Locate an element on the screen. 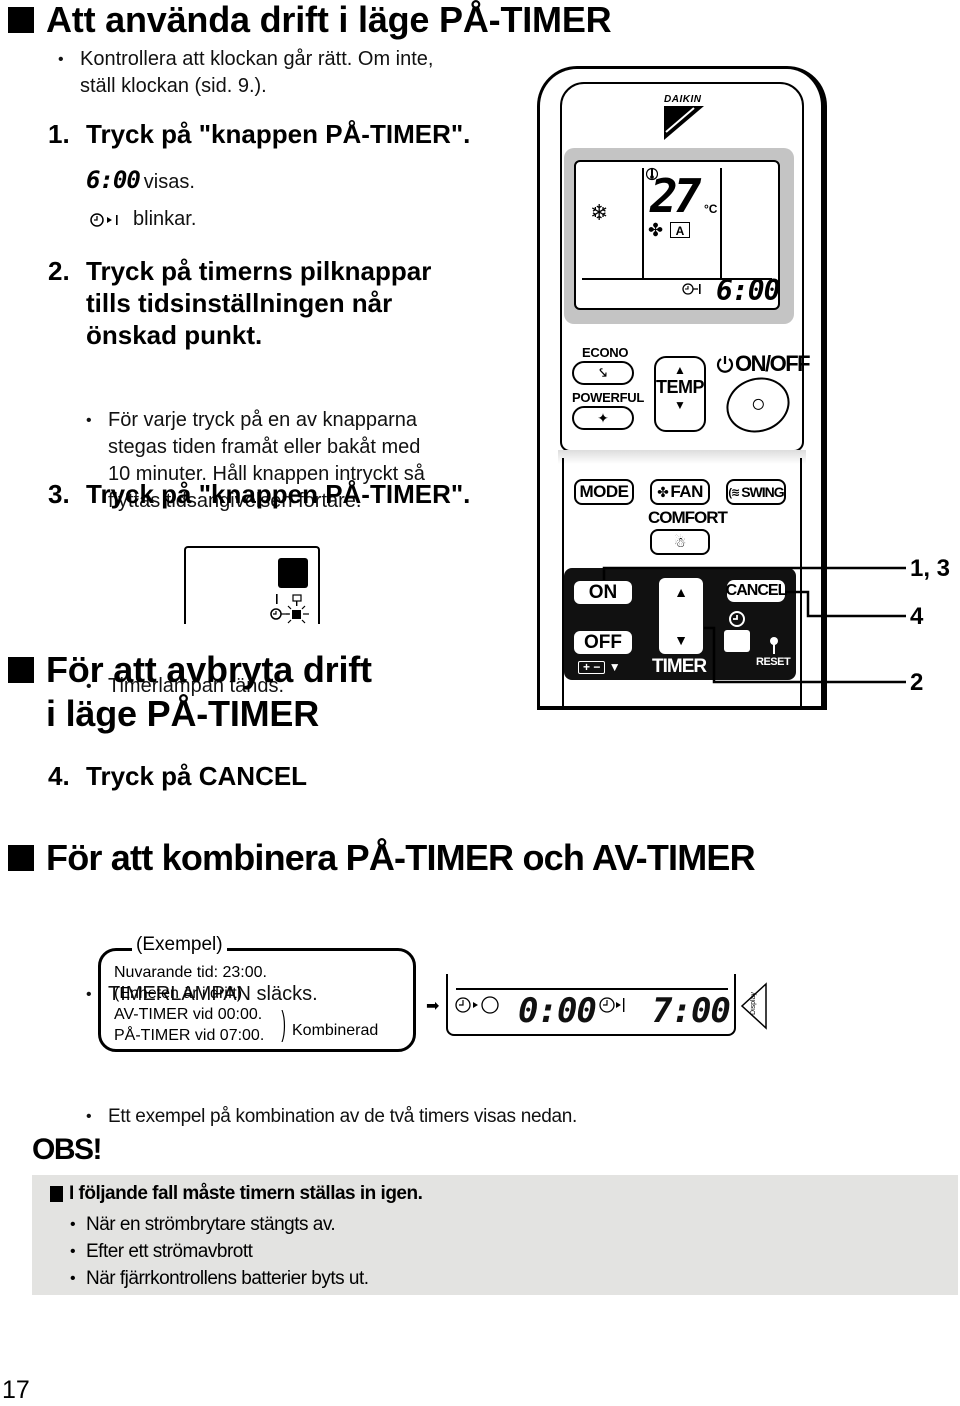 This screenshot has width=960, height=1406. section-title-on-timer: Att använda drift i läge PÅ-TIMER is located at coordinates (310, 20).